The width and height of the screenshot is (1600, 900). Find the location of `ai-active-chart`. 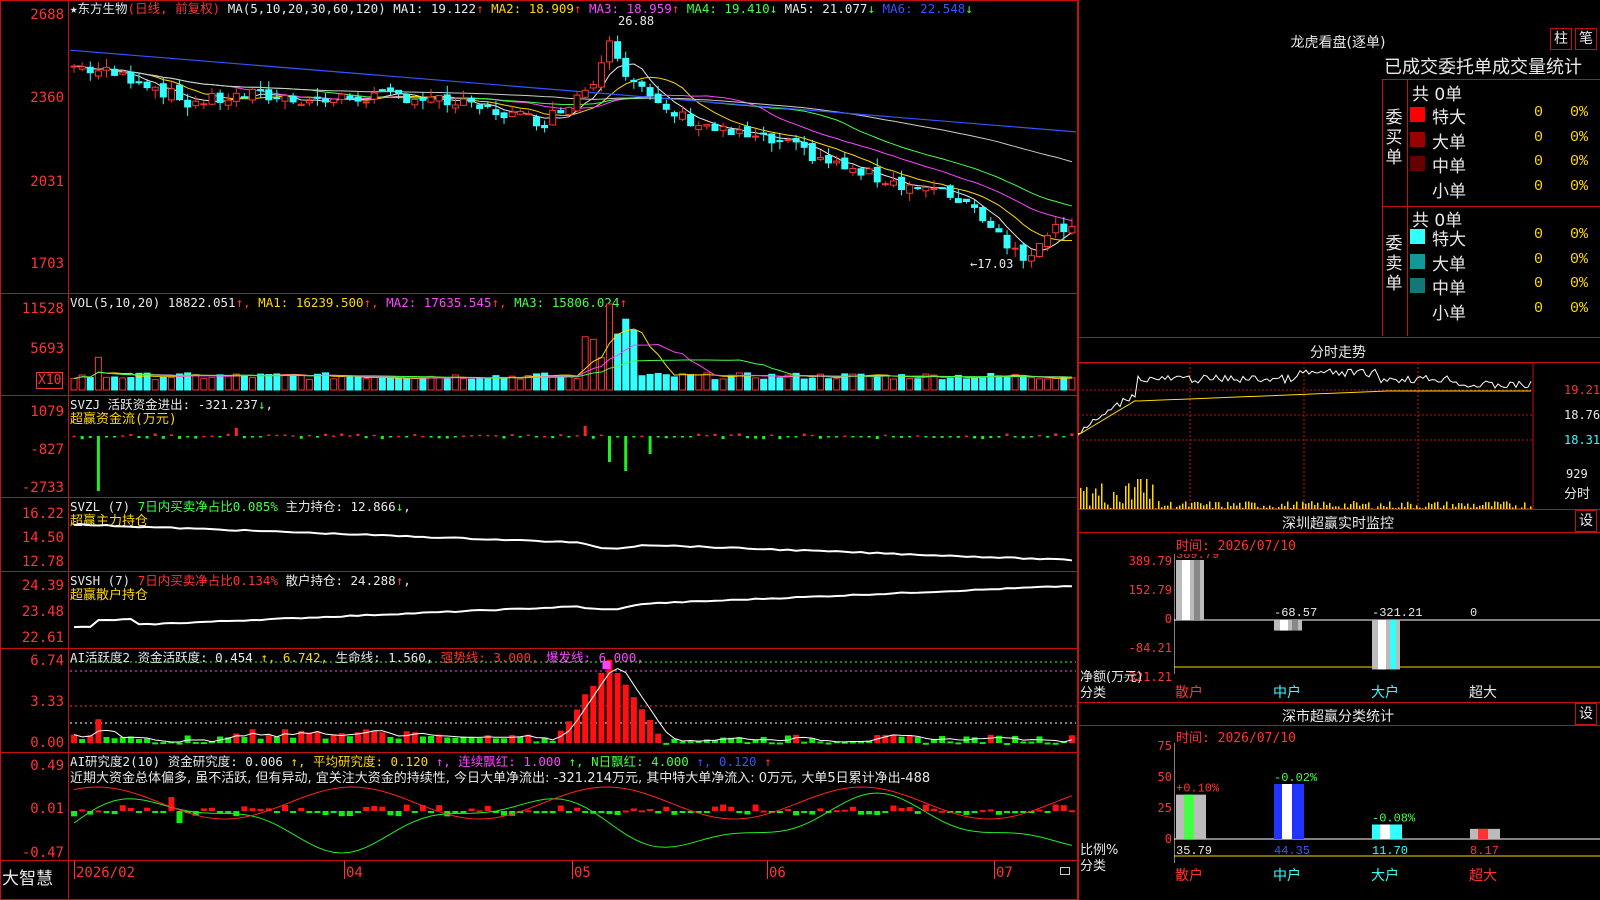

ai-active-chart is located at coordinates (573, 700).